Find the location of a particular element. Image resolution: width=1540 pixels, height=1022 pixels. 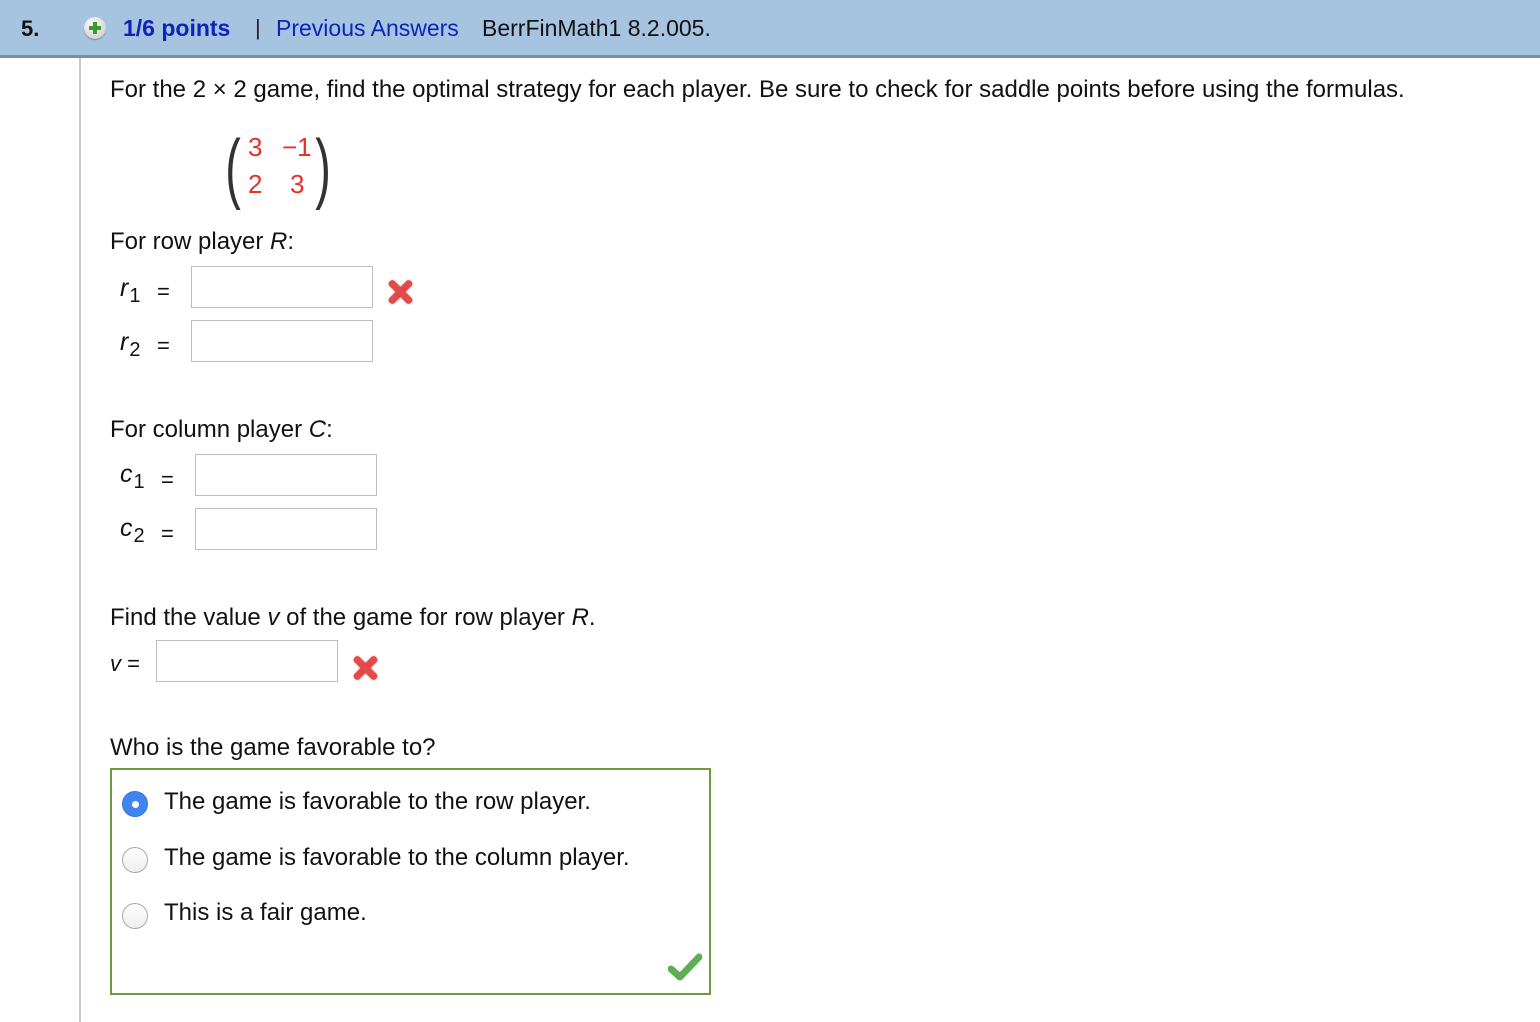

left-paren: ( is located at coordinates (233, 167).